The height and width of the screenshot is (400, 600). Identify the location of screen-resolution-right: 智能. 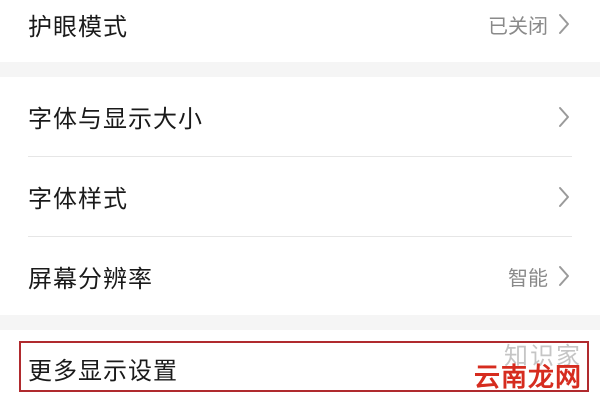
(554, 276).